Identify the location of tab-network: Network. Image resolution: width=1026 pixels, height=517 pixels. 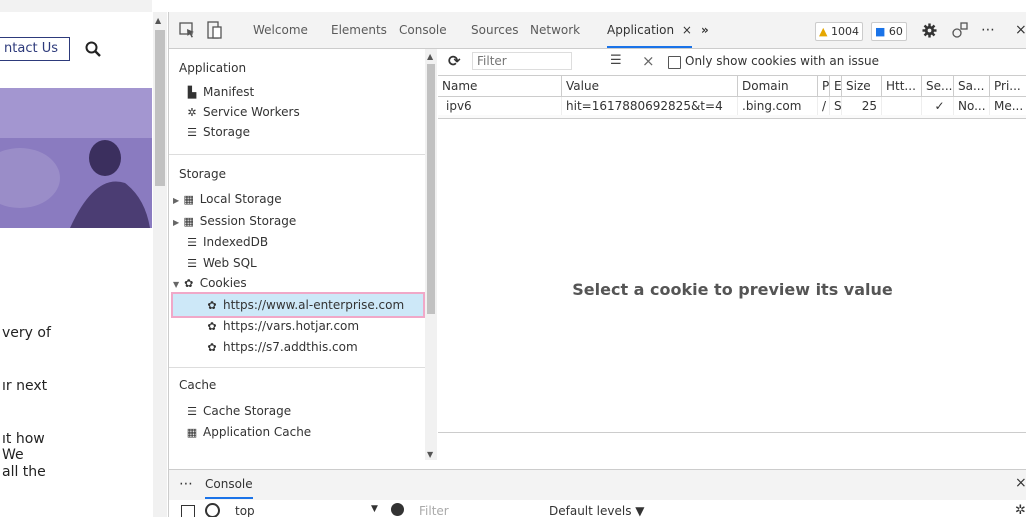
(555, 30).